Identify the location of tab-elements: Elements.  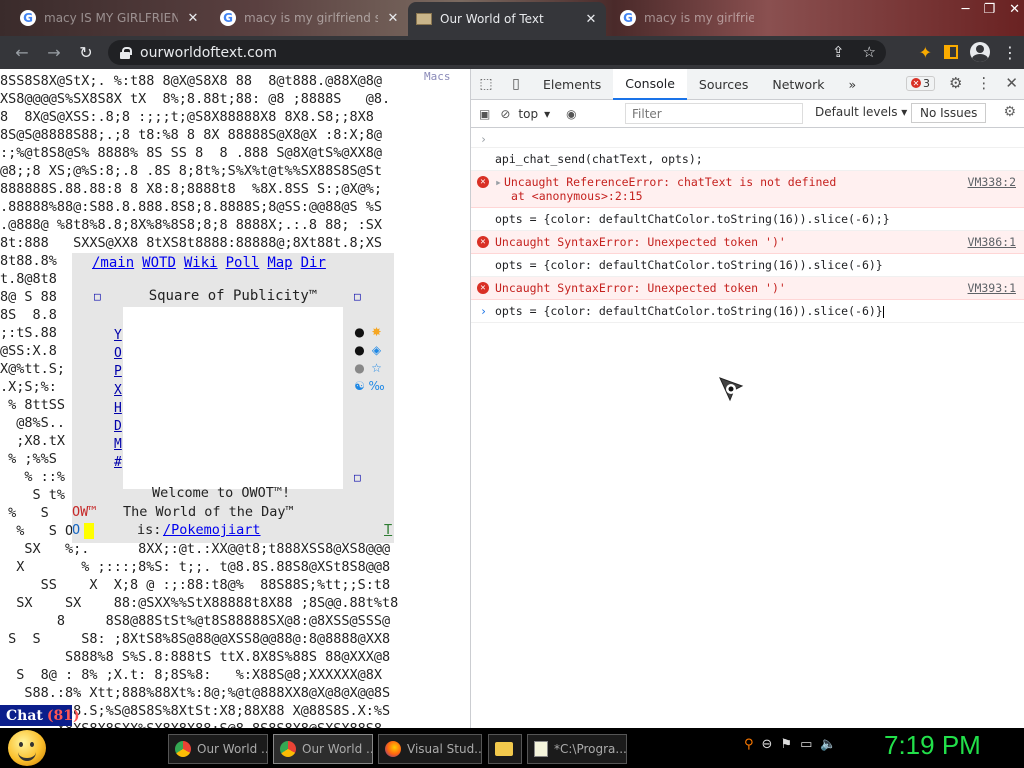
(572, 84).